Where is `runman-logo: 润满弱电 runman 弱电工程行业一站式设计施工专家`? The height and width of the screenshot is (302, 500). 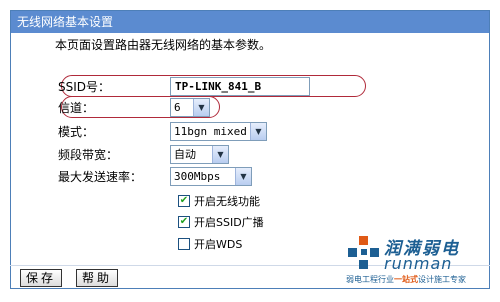 runman-logo: 润满弱电 runman 弱电工程行业一站式设计施工专家 is located at coordinates (416, 262).